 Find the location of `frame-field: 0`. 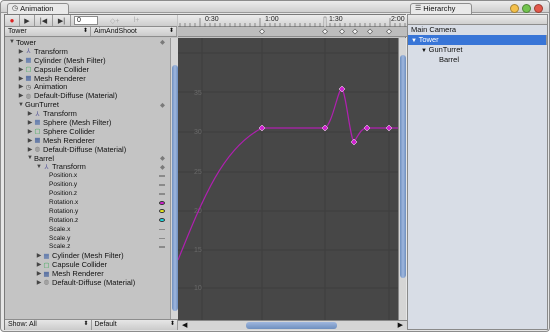

frame-field: 0 is located at coordinates (86, 20).